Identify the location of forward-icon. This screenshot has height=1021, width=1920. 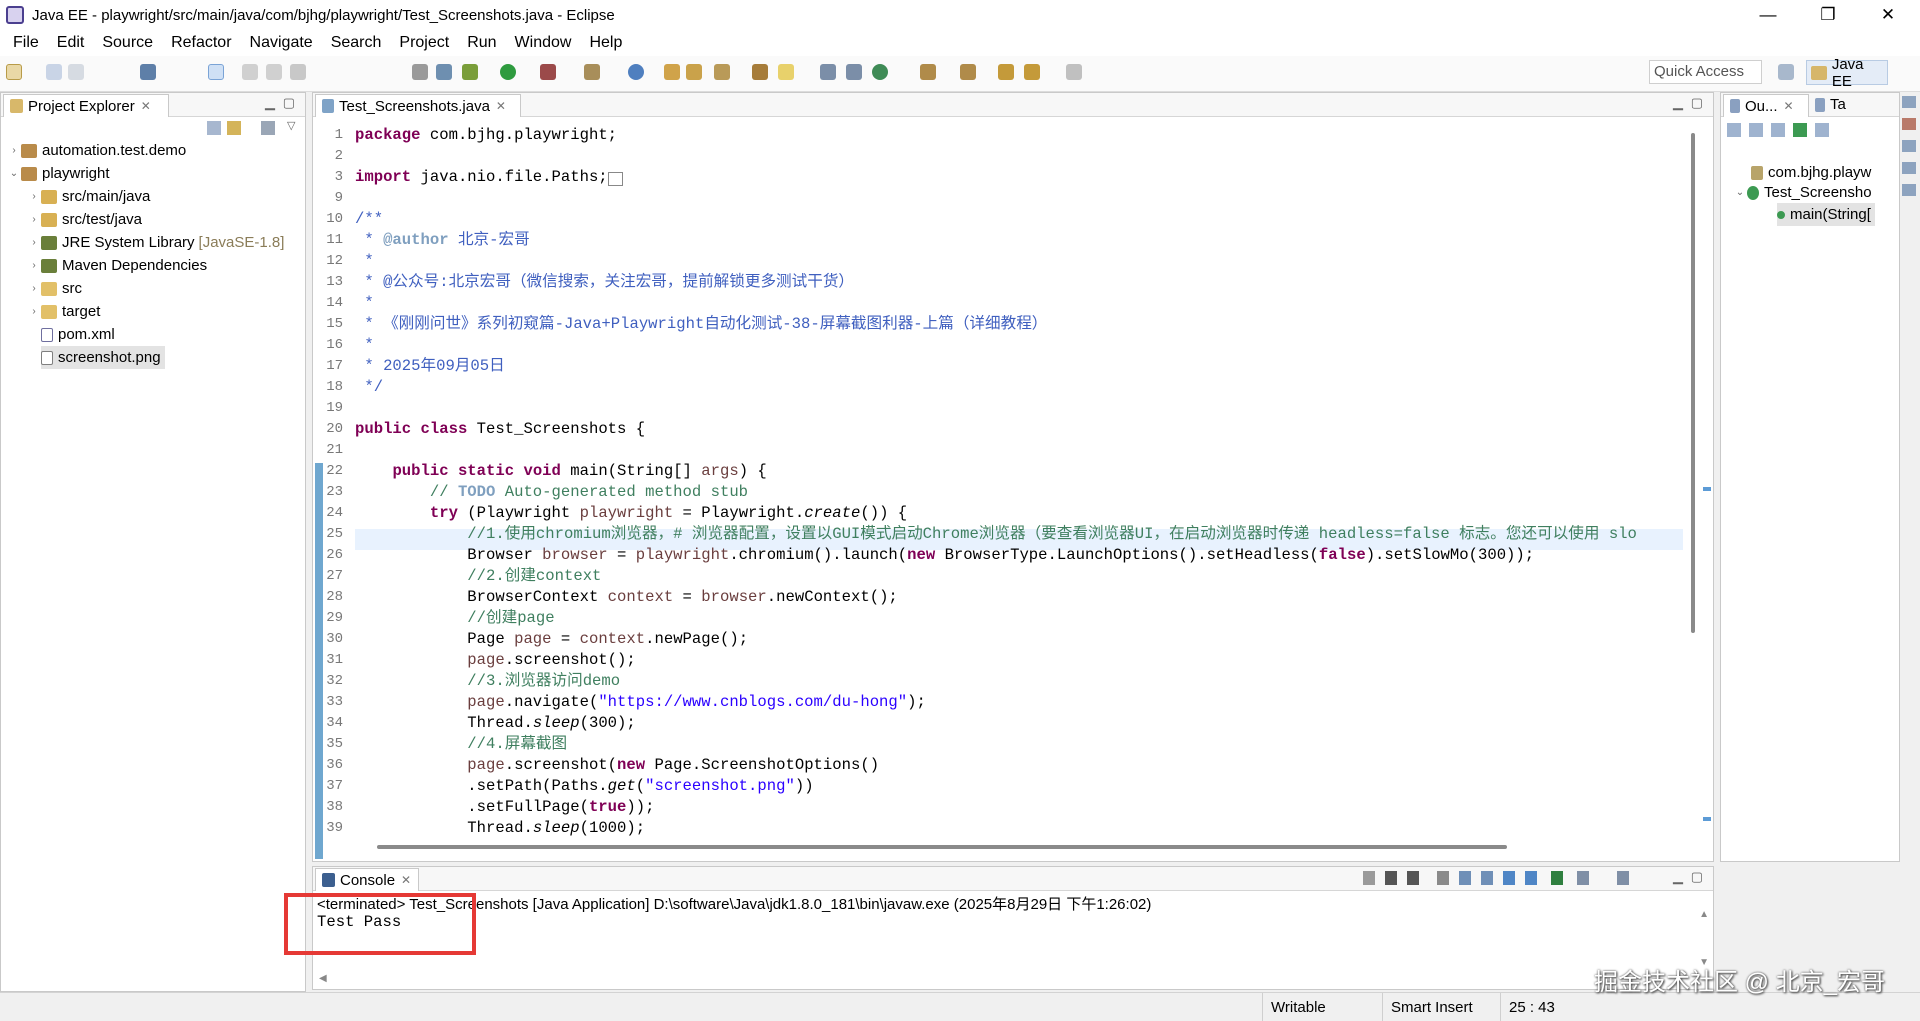
(1074, 72).